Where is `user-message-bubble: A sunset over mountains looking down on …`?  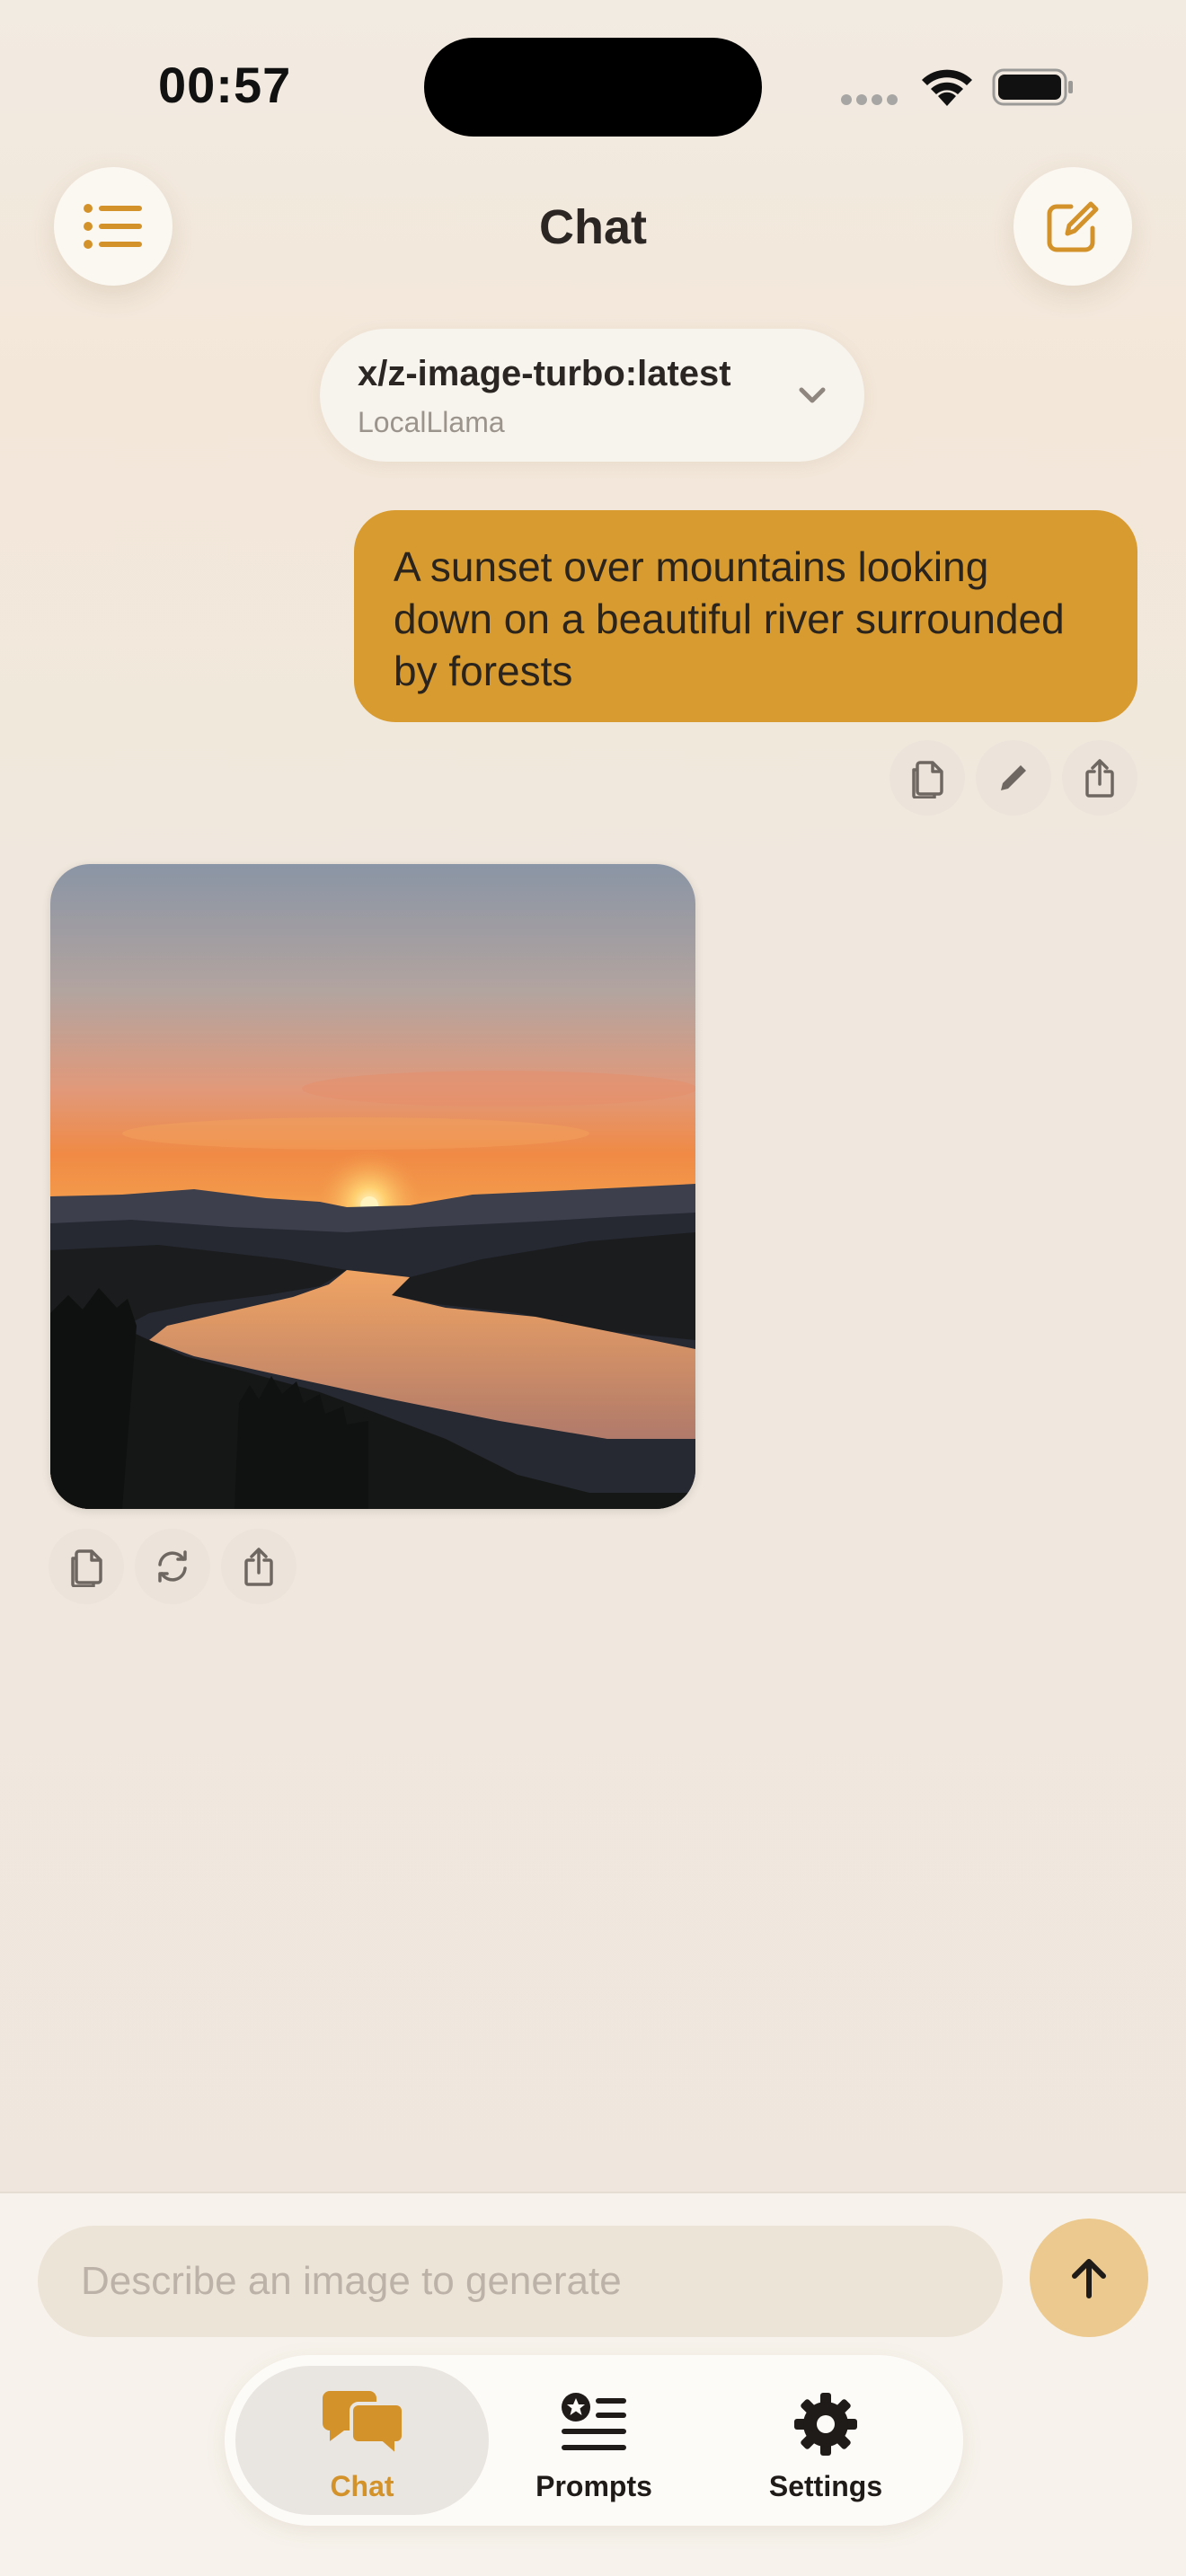 user-message-bubble: A sunset over mountains looking down on … is located at coordinates (745, 616).